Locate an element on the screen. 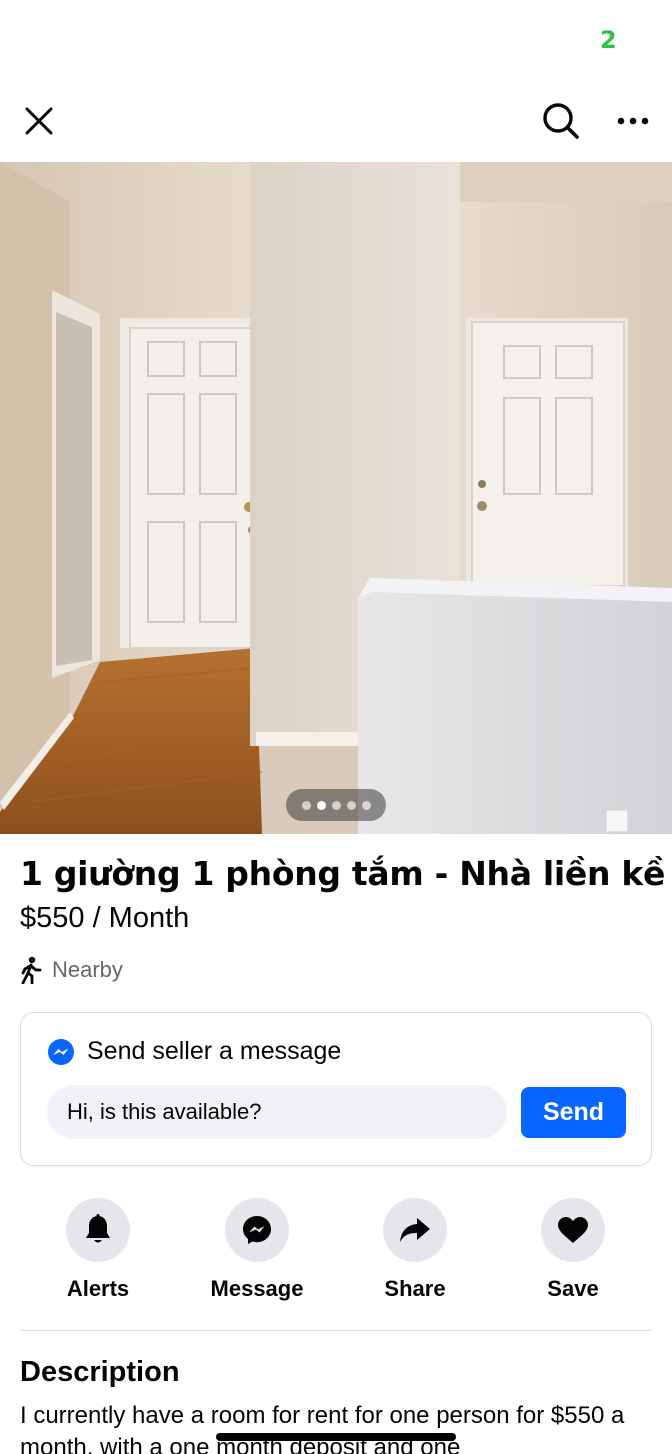  save-circle is located at coordinates (573, 1230).